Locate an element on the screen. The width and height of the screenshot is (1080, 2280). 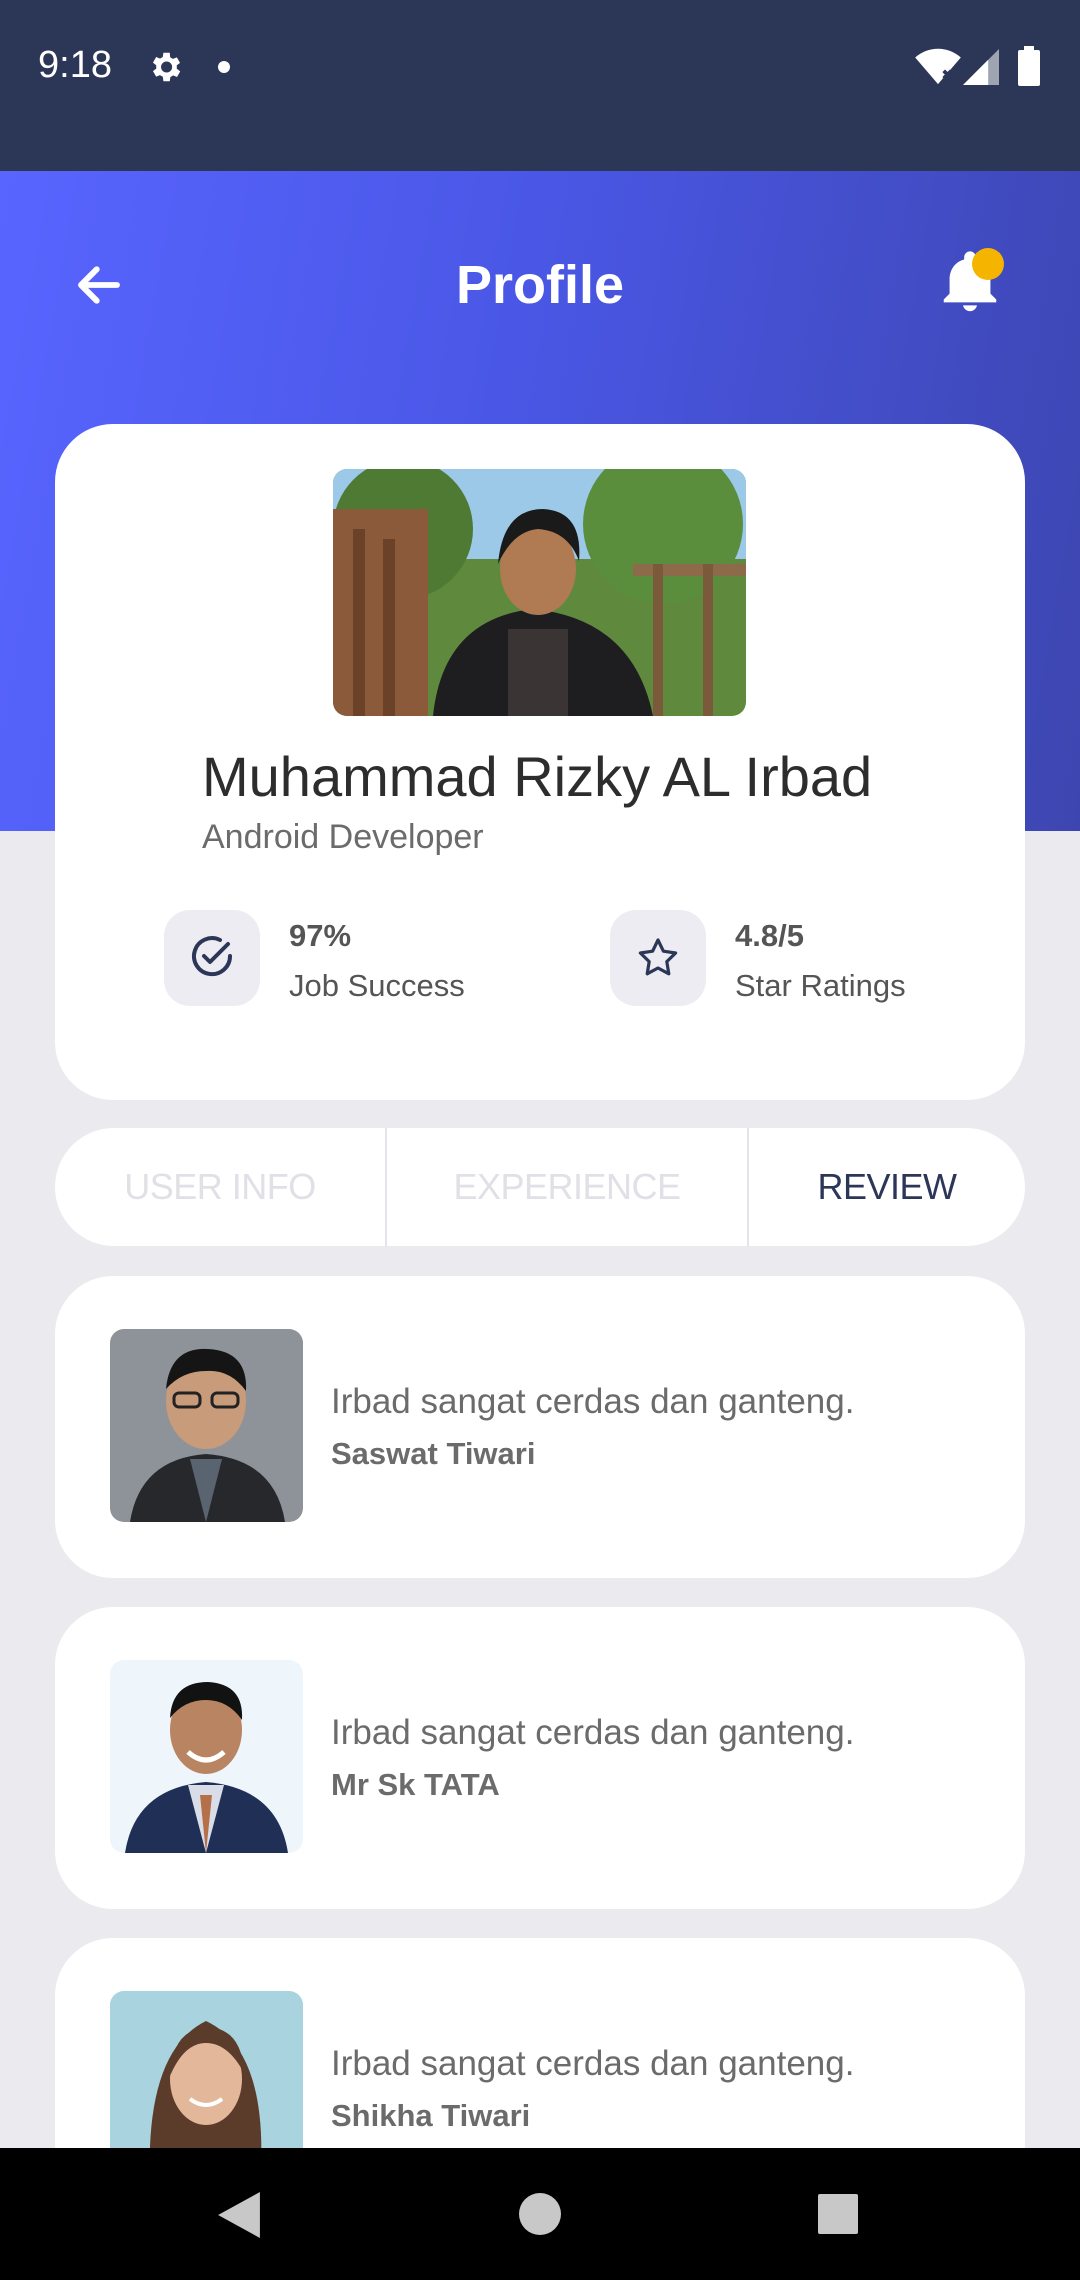
notification-badge is located at coordinates (988, 264).